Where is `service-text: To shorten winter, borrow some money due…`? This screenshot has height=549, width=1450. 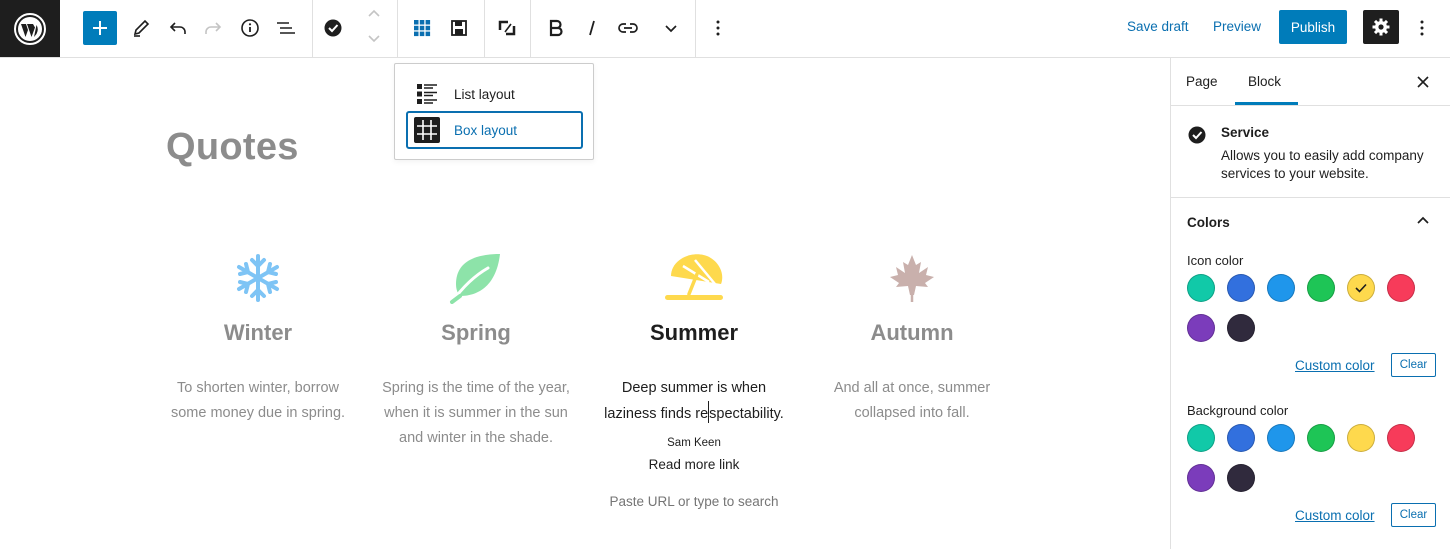 service-text: To shorten winter, borrow some money due… is located at coordinates (258, 401).